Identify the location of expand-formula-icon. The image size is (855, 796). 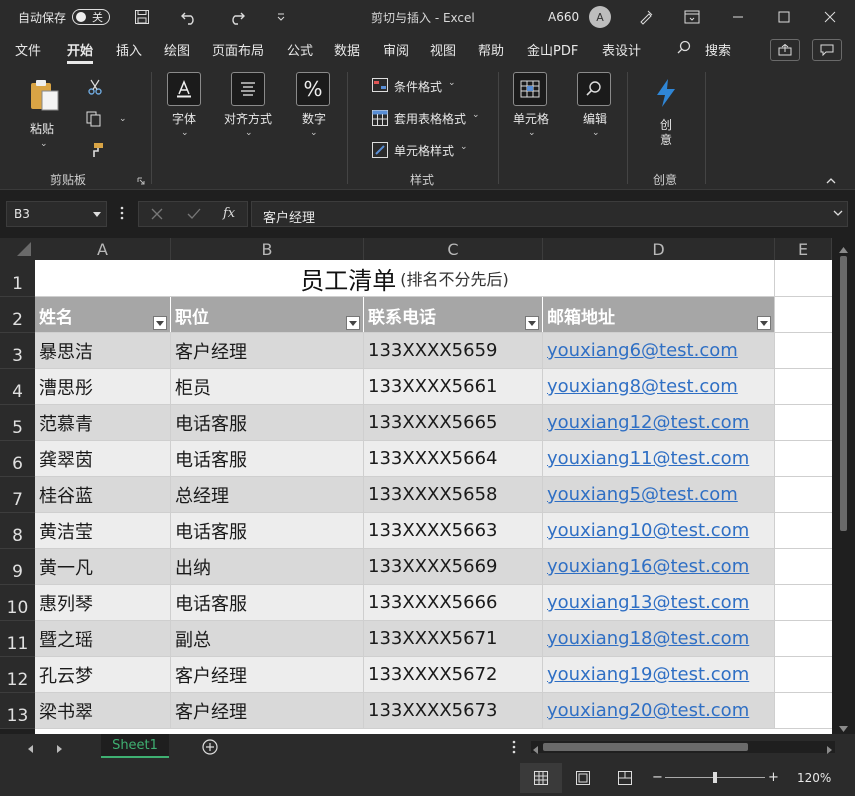
(838, 213).